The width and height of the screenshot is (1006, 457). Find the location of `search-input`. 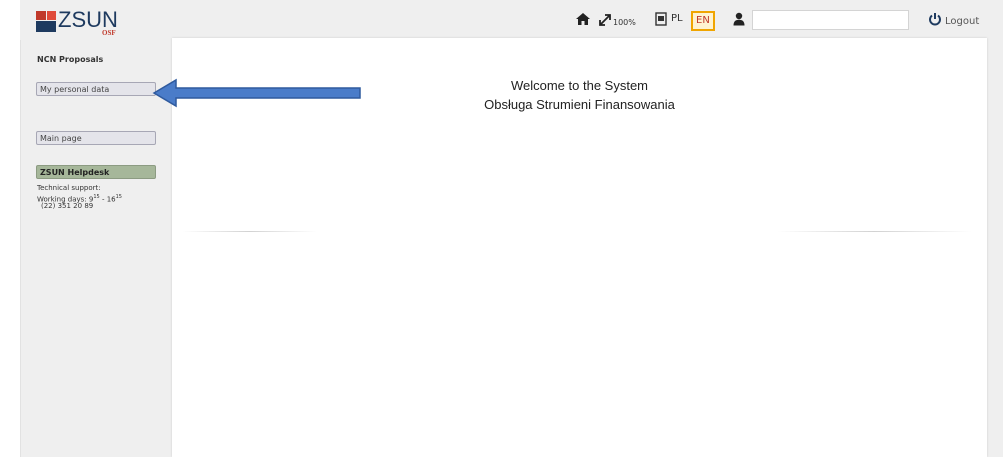

search-input is located at coordinates (830, 20).